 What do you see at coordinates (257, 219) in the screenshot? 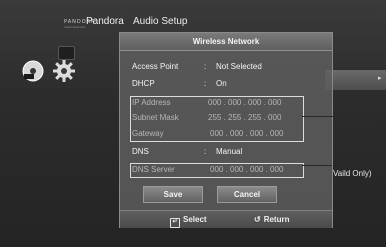
I see `return-icon: ↺` at bounding box center [257, 219].